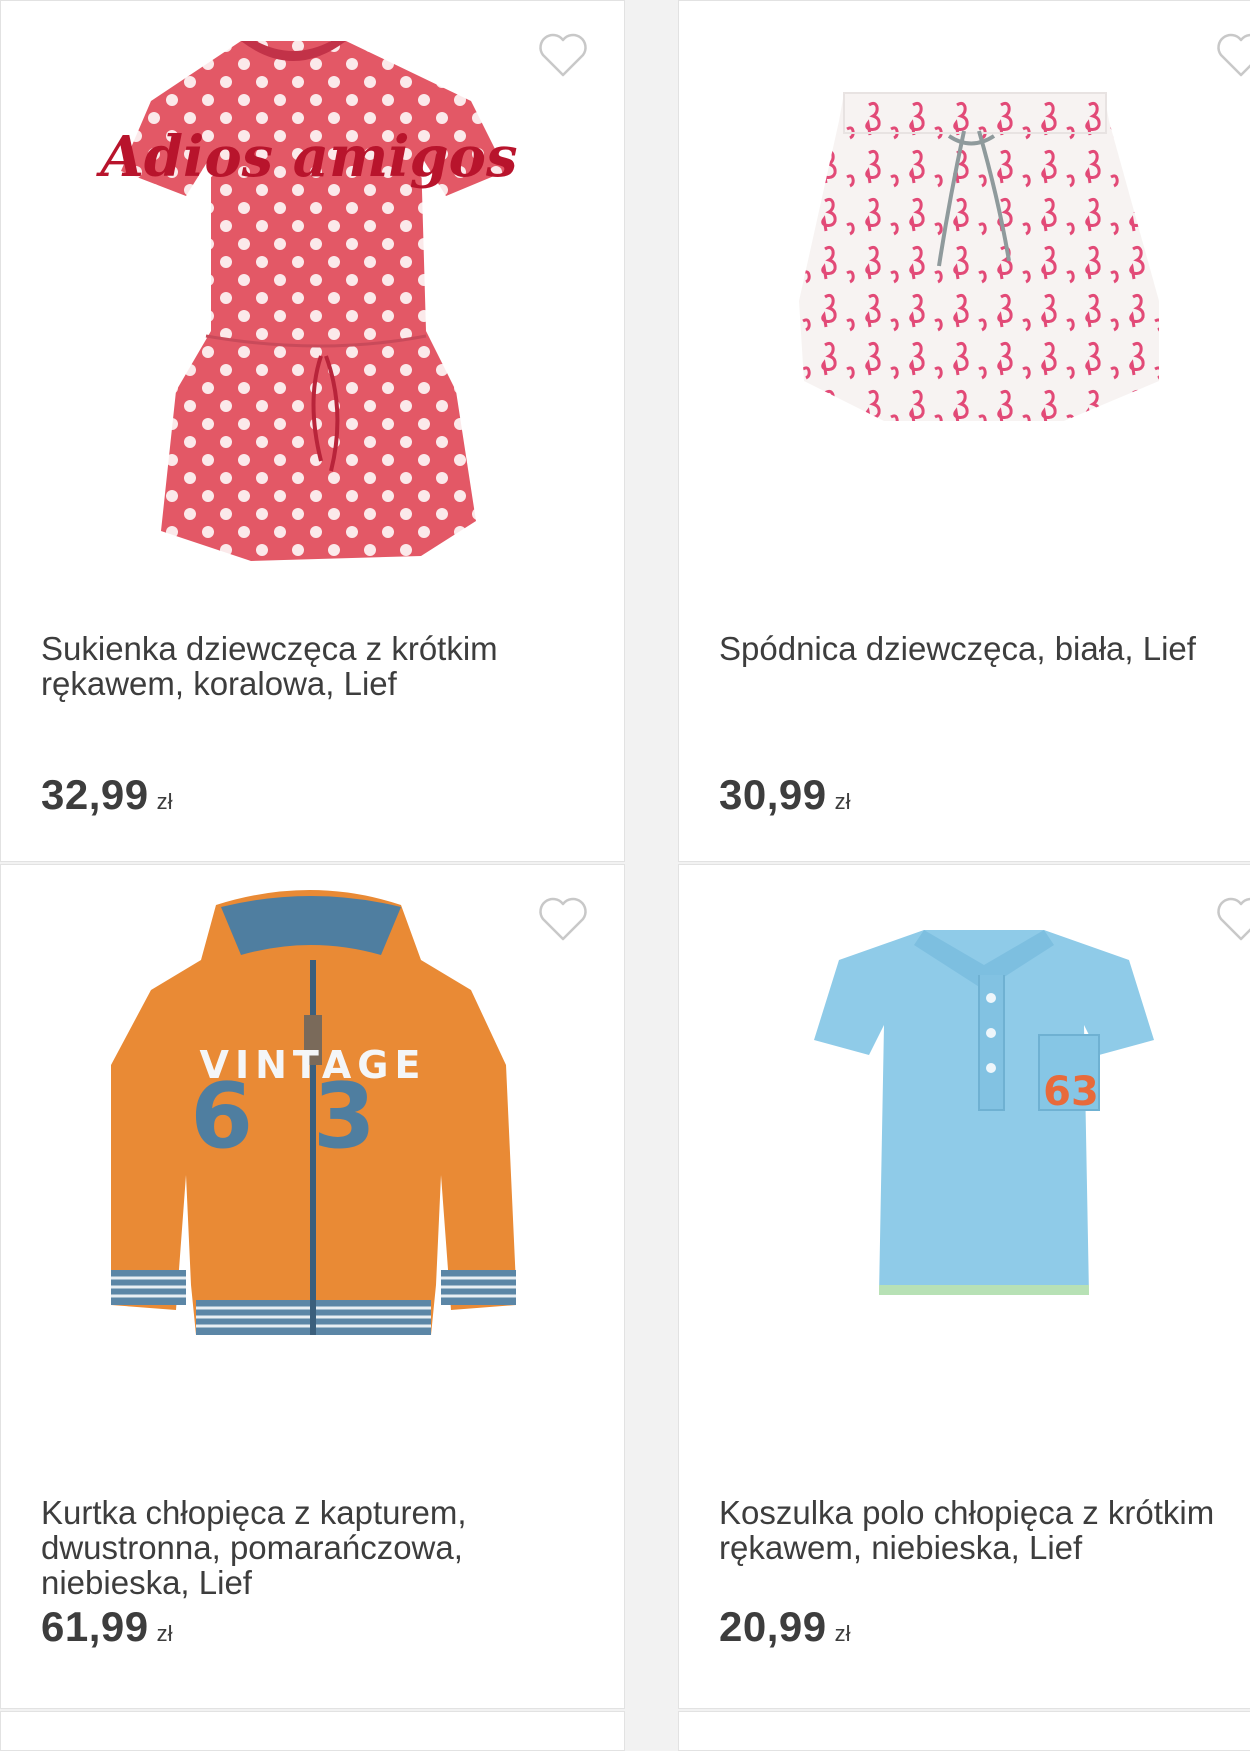 The image size is (1250, 1751). What do you see at coordinates (773, 794) in the screenshot?
I see `price-amount: 30,99` at bounding box center [773, 794].